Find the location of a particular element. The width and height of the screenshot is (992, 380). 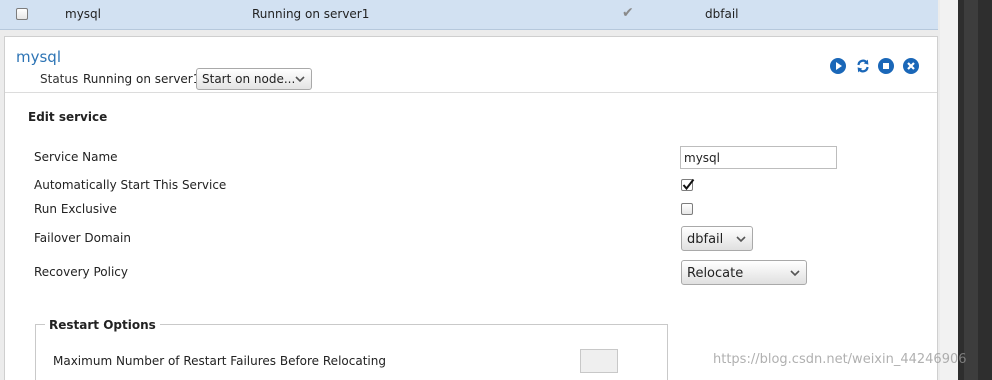

service-name-label: Service Name is located at coordinates (76, 157).